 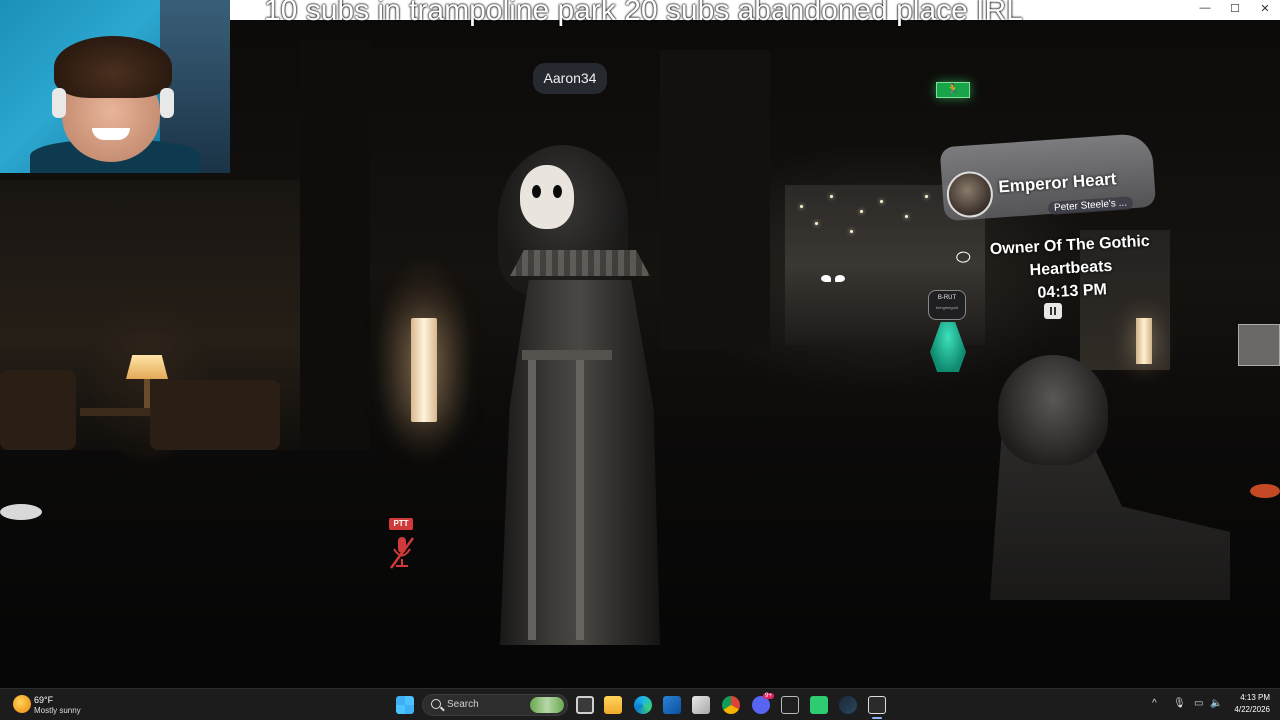 What do you see at coordinates (495, 705) in the screenshot?
I see `taskbar-search-box: Search` at bounding box center [495, 705].